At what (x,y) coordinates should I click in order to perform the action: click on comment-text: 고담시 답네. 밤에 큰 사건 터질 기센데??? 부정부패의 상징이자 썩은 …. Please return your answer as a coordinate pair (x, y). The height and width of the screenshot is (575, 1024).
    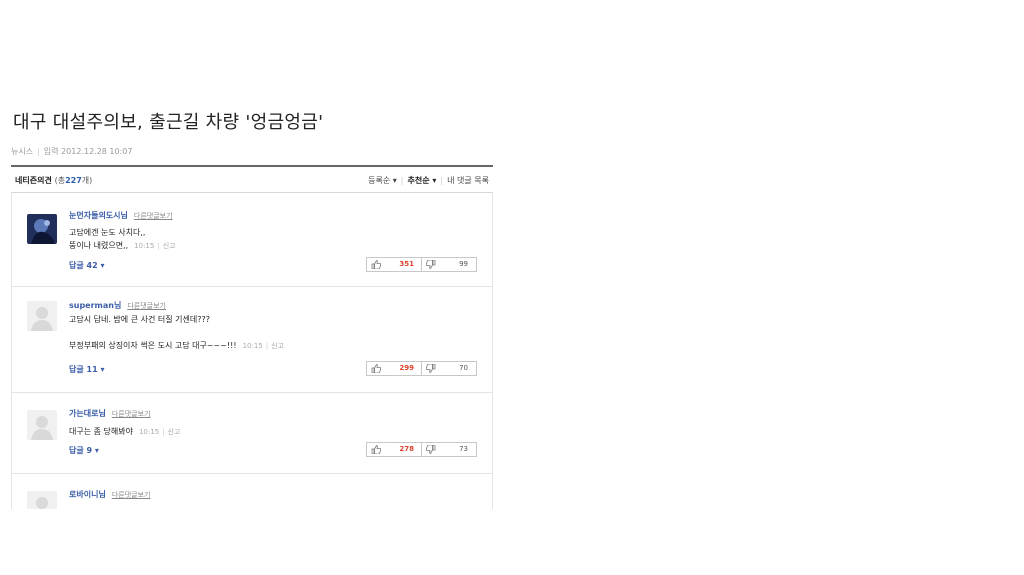
    Looking at the image, I should click on (177, 332).